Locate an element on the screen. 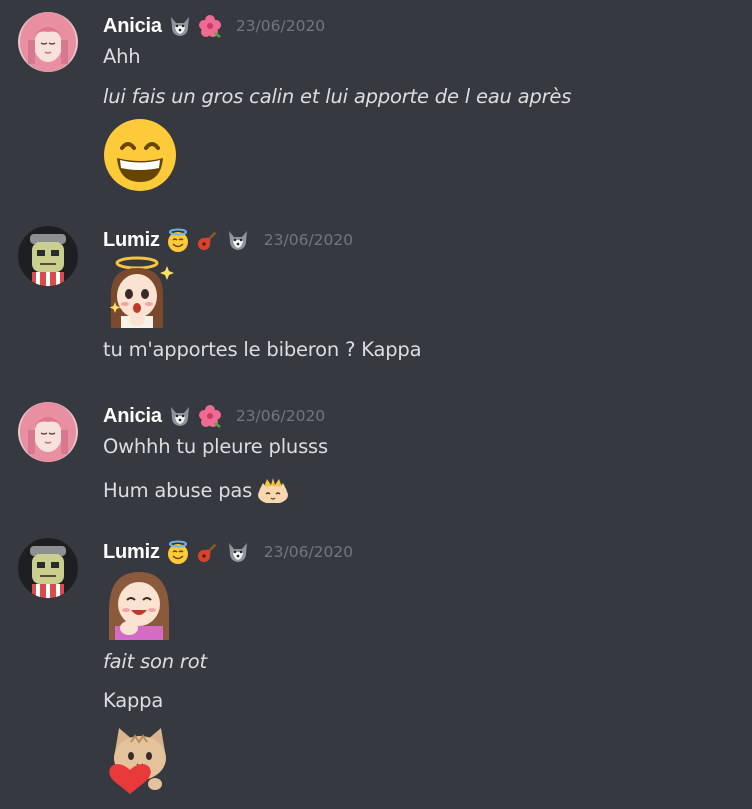 The width and height of the screenshot is (752, 809). message-text: fait son rot is located at coordinates (155, 661).